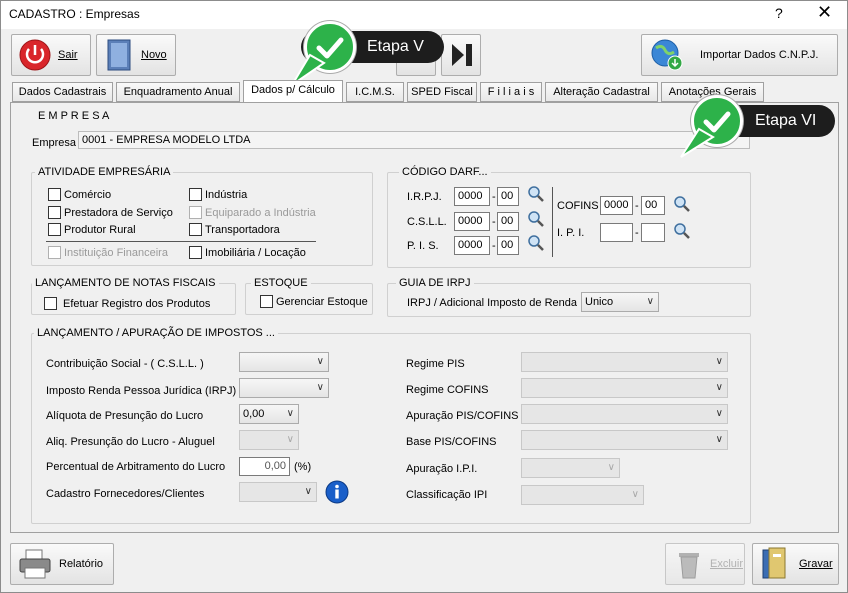 The image size is (848, 593). What do you see at coordinates (442, 92) in the screenshot?
I see `tab-sped-fiscal: SPED Fiscal` at bounding box center [442, 92].